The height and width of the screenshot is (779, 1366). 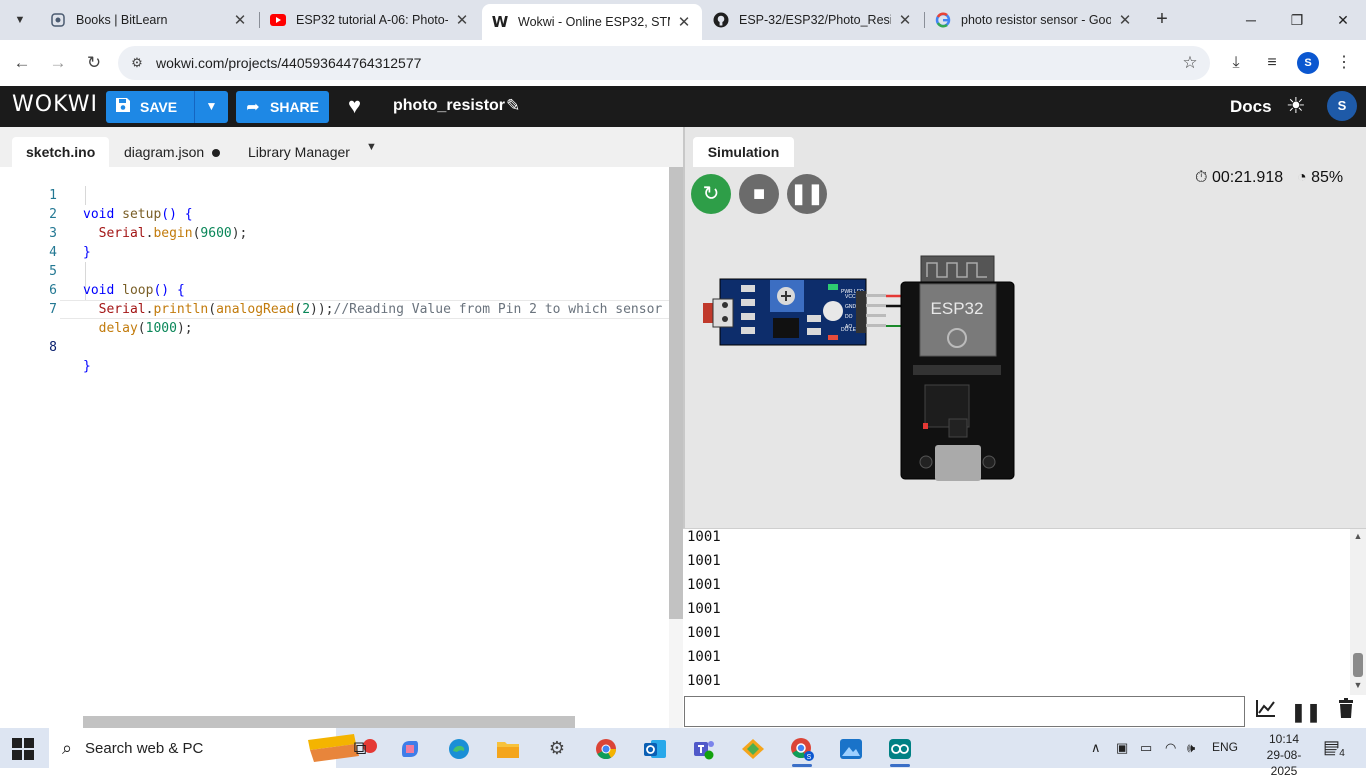 I want to click on pencil-icon: ✎, so click(x=513, y=106).